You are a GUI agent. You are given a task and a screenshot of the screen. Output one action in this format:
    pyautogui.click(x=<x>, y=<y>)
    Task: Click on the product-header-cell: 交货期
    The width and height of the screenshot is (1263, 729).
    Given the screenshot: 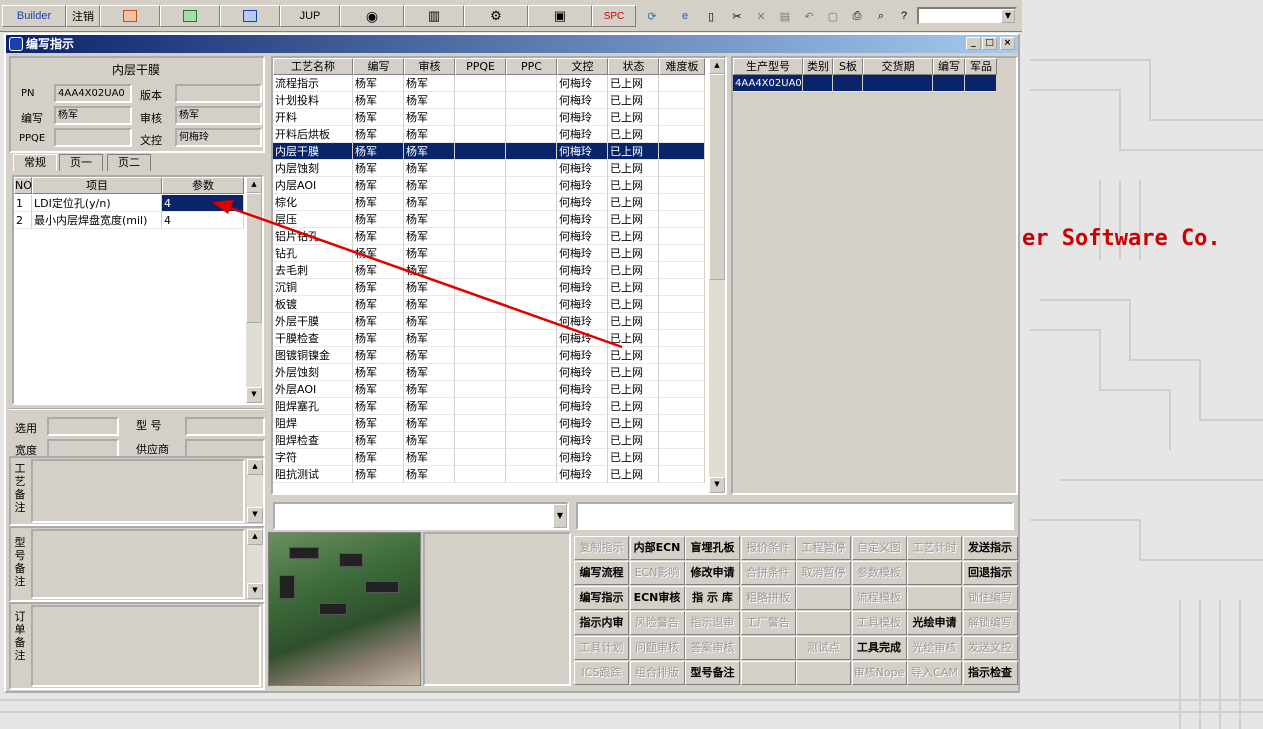 What is the action you would take?
    pyautogui.click(x=898, y=66)
    